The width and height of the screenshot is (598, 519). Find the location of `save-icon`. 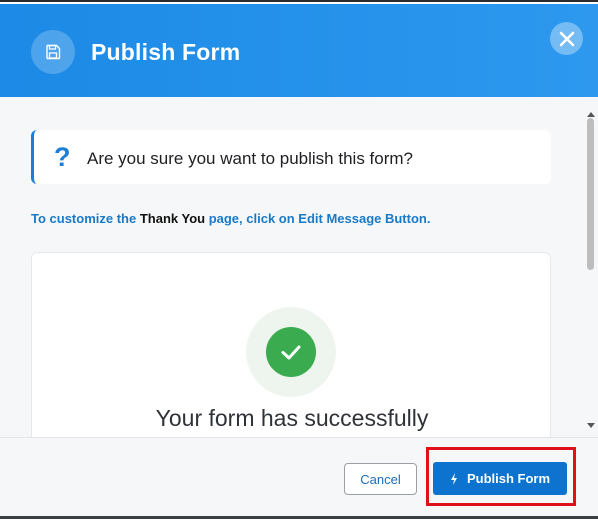

save-icon is located at coordinates (53, 52).